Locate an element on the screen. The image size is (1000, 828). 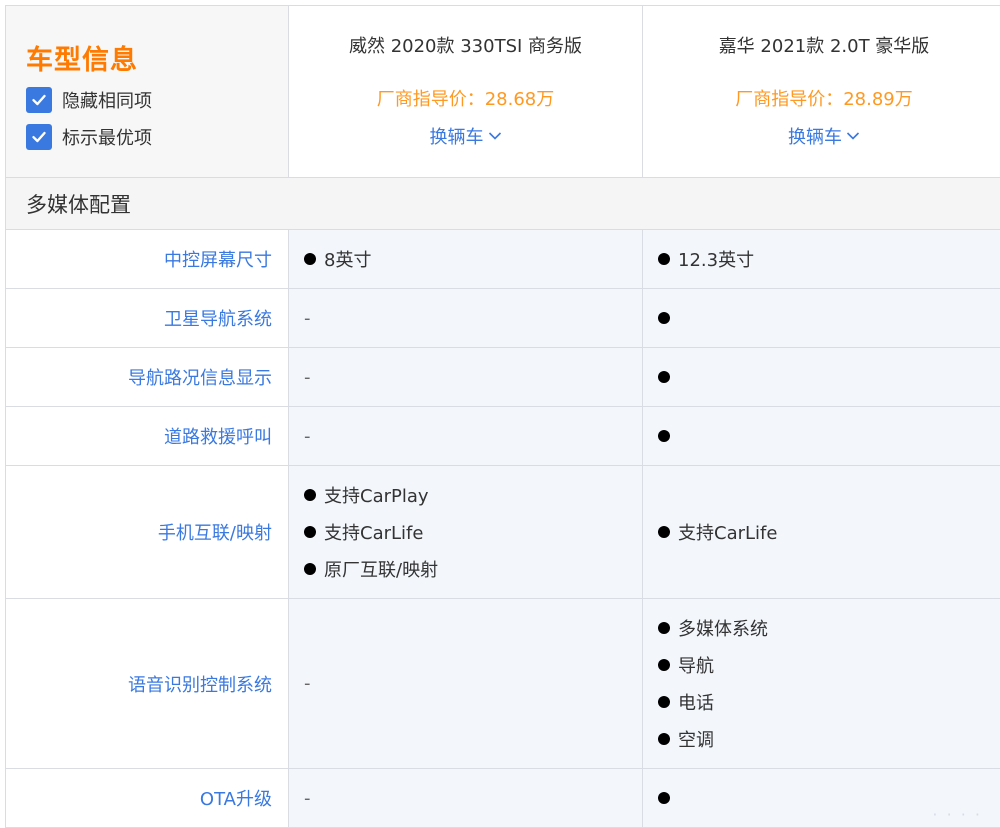
spec-label: 中控屏幕尺寸 is located at coordinates (147, 259).